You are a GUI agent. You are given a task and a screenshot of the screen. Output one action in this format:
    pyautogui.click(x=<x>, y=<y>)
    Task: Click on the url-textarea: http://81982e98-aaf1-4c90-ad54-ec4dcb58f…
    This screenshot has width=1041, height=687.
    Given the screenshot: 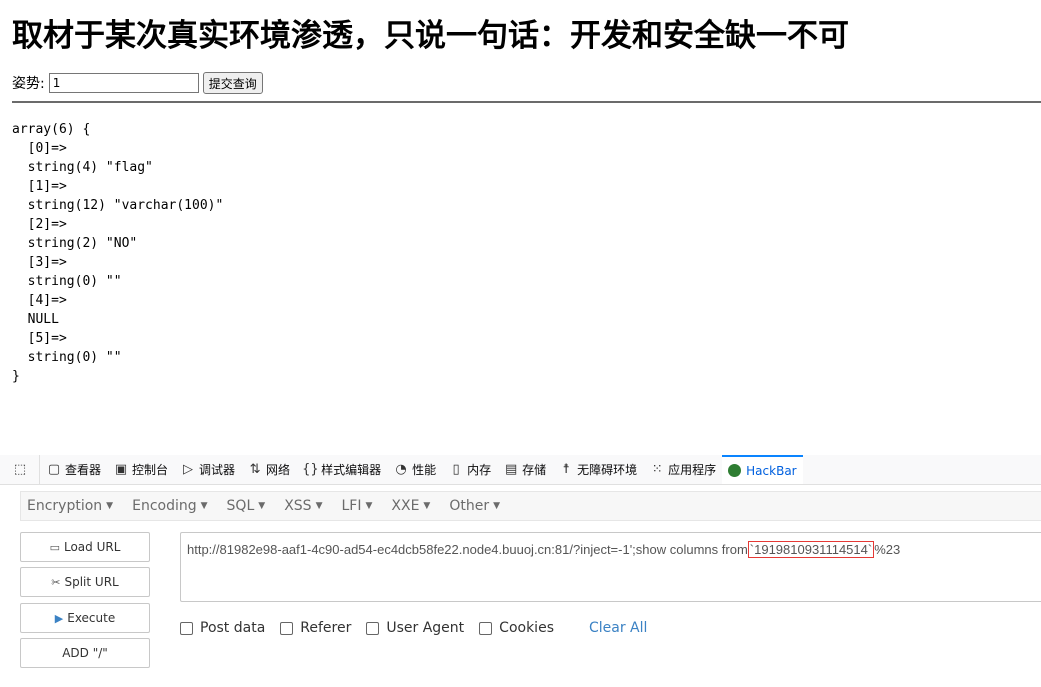 What is the action you would take?
    pyautogui.click(x=610, y=567)
    